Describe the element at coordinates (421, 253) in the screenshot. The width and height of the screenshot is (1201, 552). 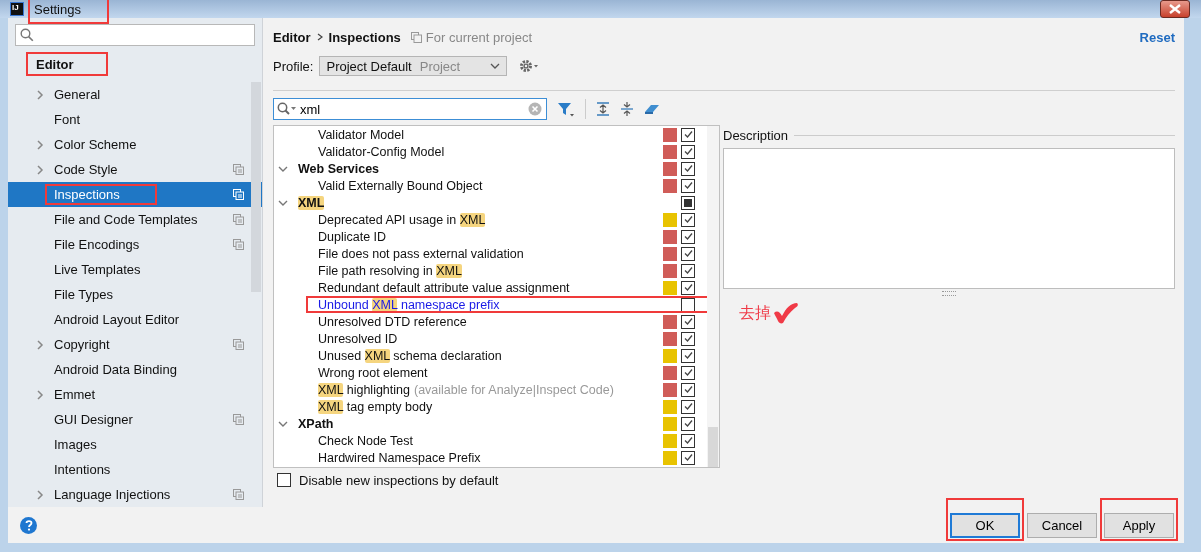
I see `inspection-label: File does not pass external validation` at that location.